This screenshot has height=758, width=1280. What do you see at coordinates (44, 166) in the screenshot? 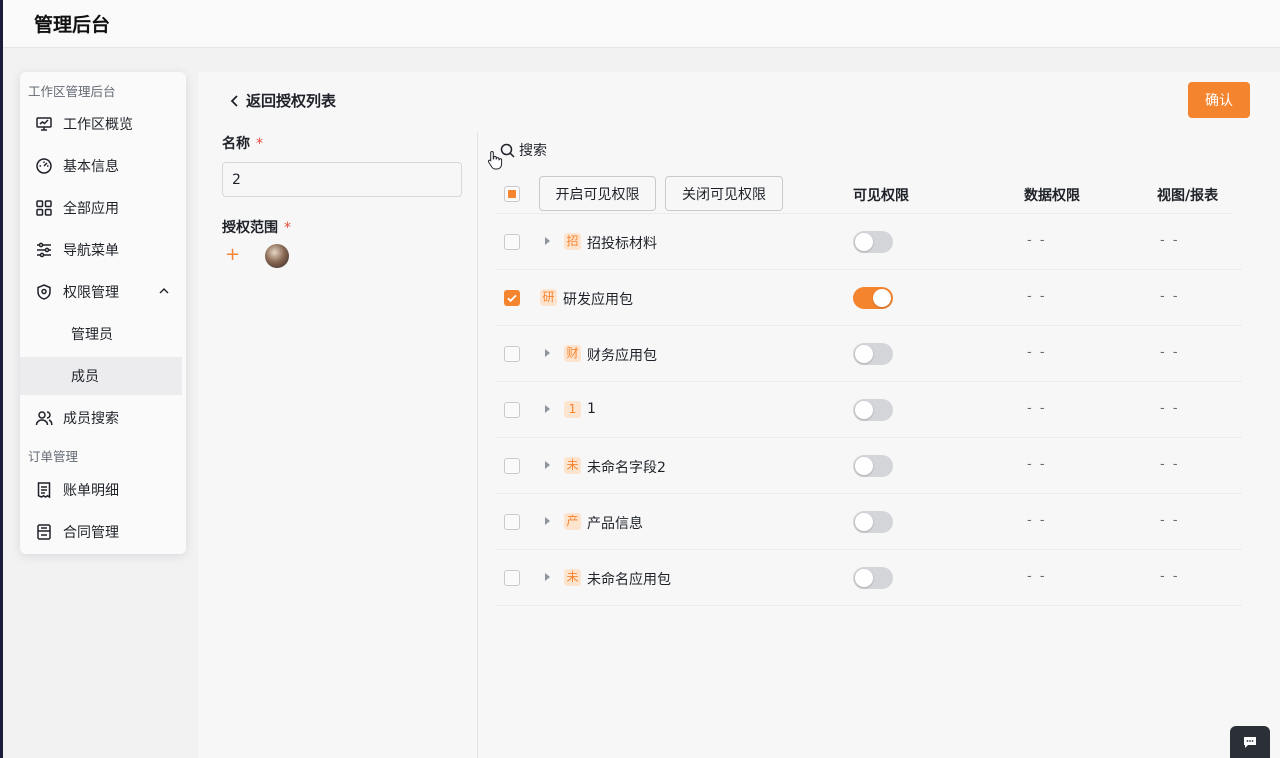
I see `dashboard-gauge-icon` at bounding box center [44, 166].